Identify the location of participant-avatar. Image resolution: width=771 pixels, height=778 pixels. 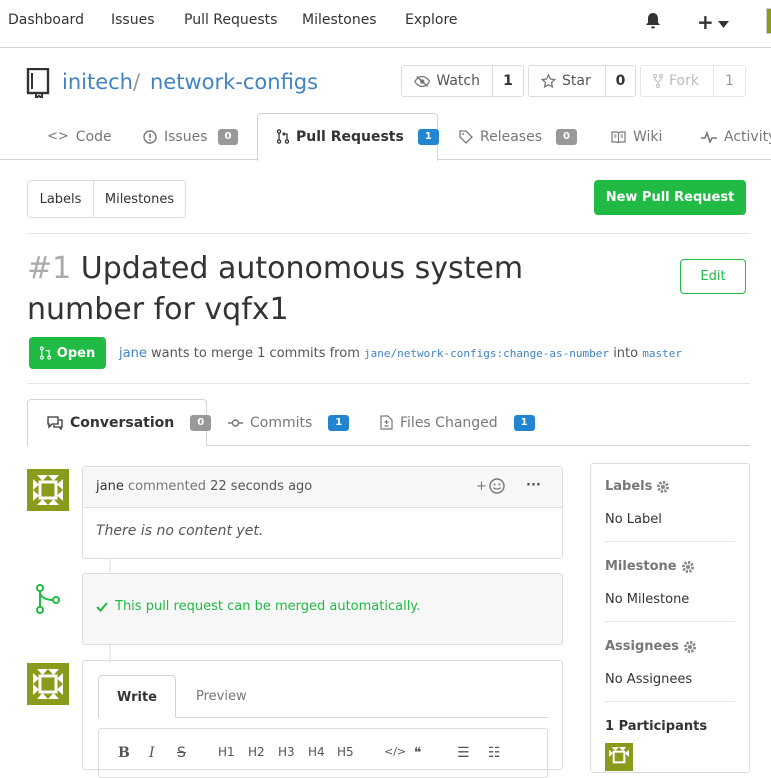
(619, 757).